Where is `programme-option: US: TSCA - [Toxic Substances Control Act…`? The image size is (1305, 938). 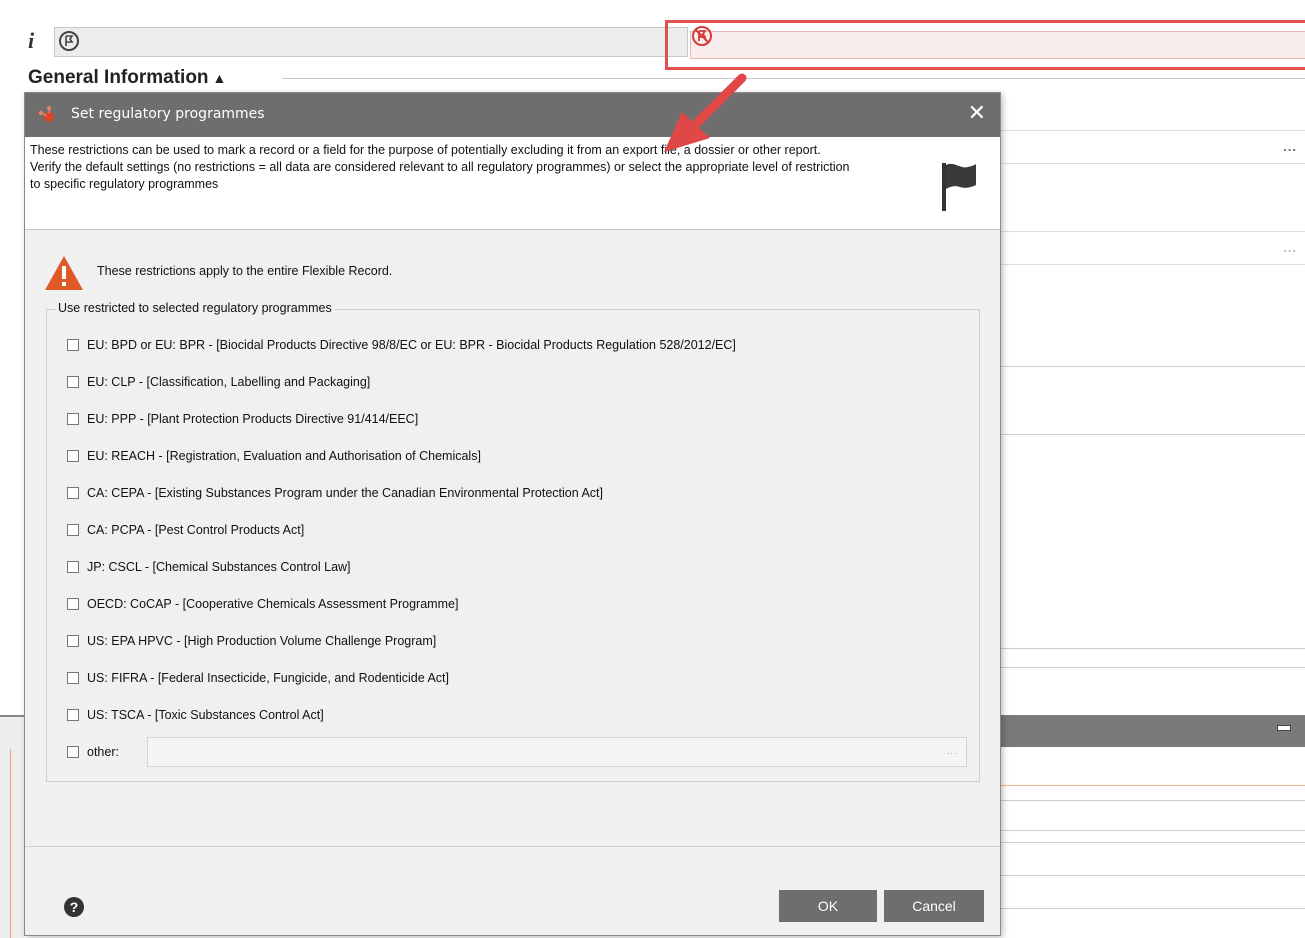 programme-option: US: TSCA - [Toxic Substances Control Act… is located at coordinates (195, 715).